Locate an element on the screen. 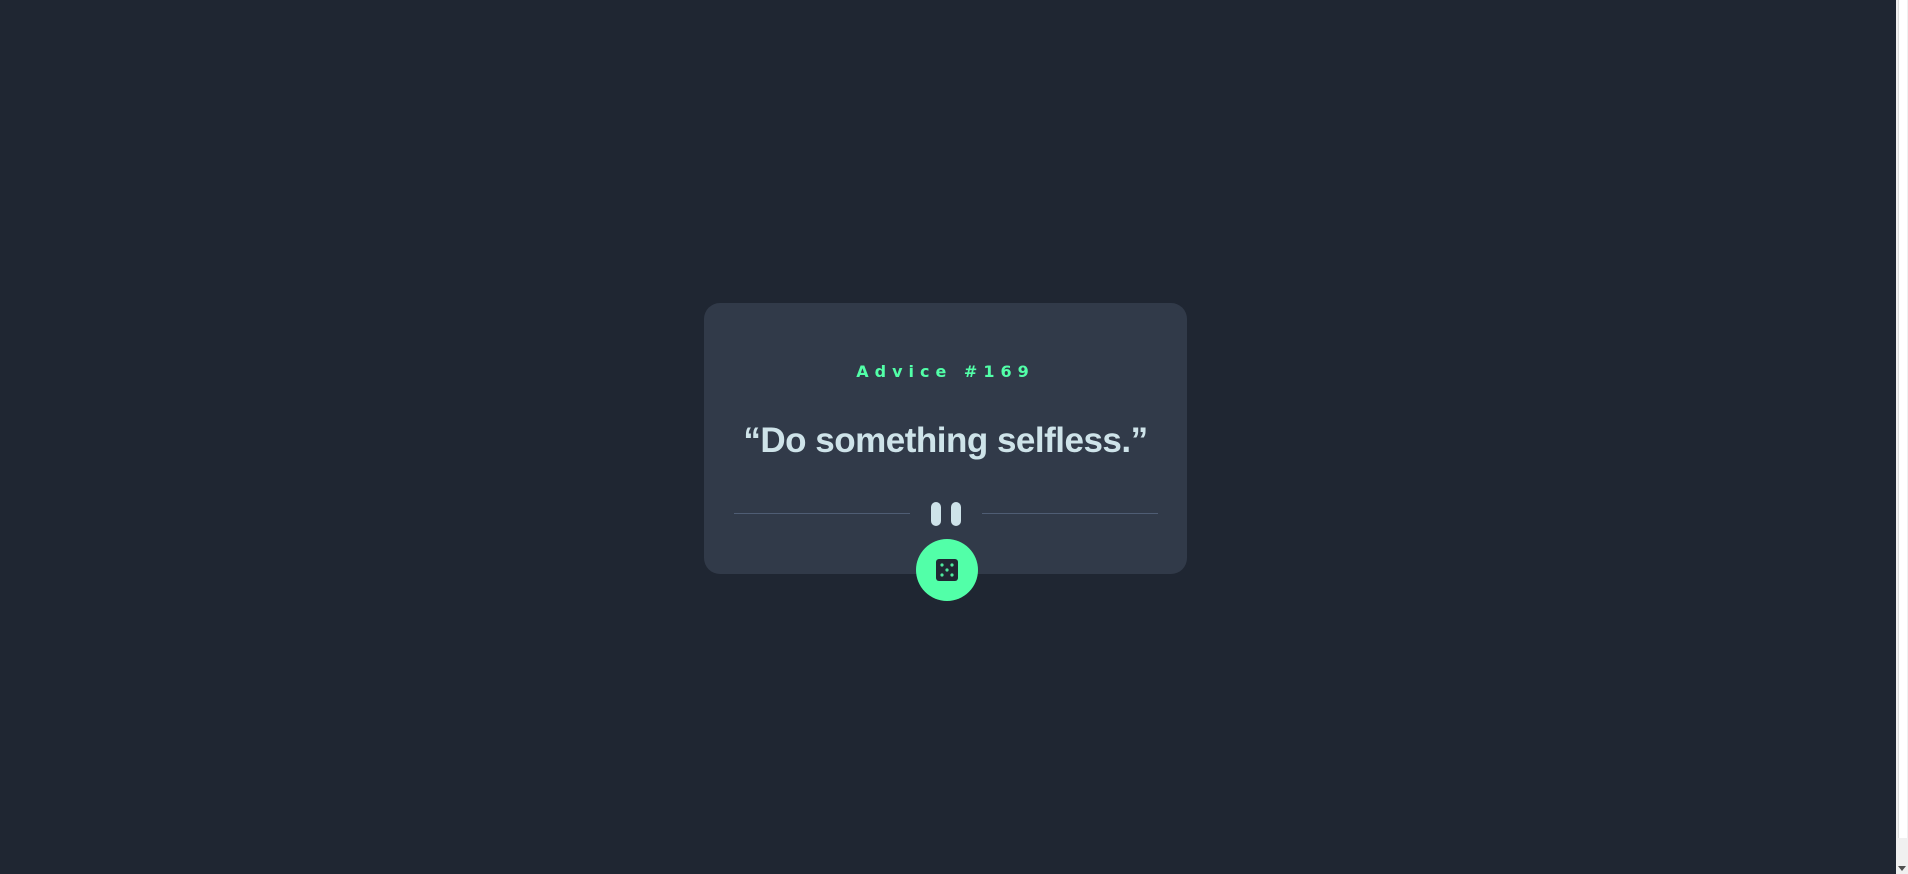 Image resolution: width=1908 pixels, height=874 pixels. new-advice-button is located at coordinates (947, 570).